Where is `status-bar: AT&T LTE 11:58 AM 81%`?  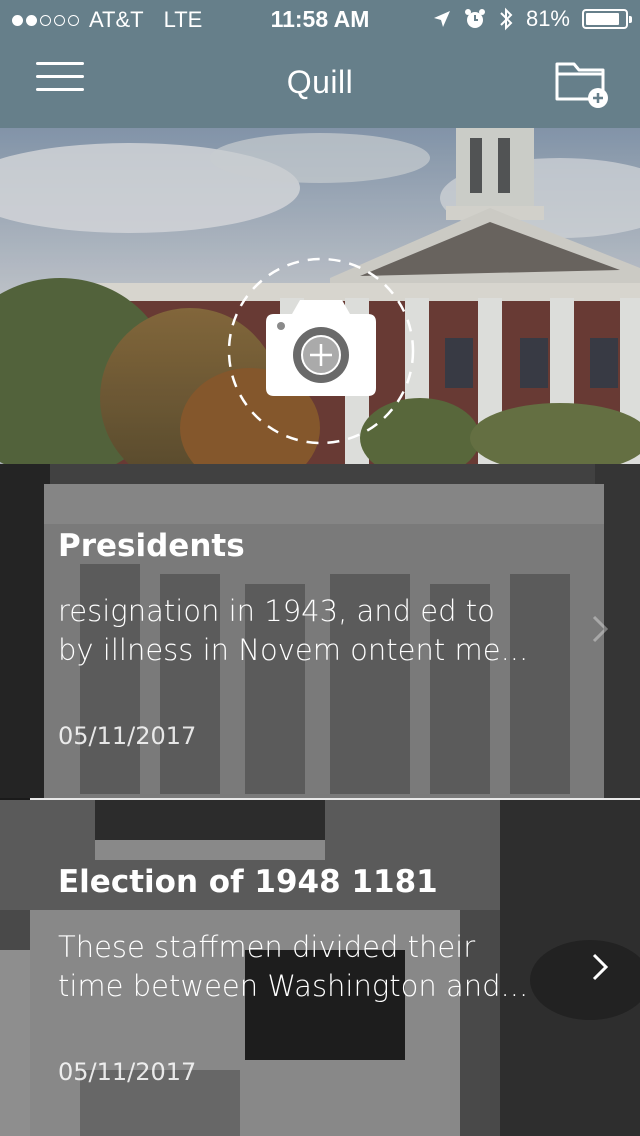
status-bar: AT&T LTE 11:58 AM 81% is located at coordinates (320, 20).